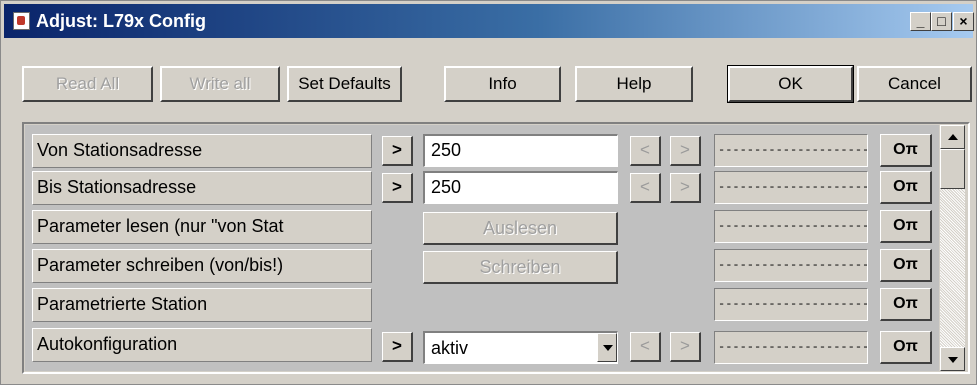 The height and width of the screenshot is (385, 977). I want to click on prev-button-auto: <, so click(645, 347).